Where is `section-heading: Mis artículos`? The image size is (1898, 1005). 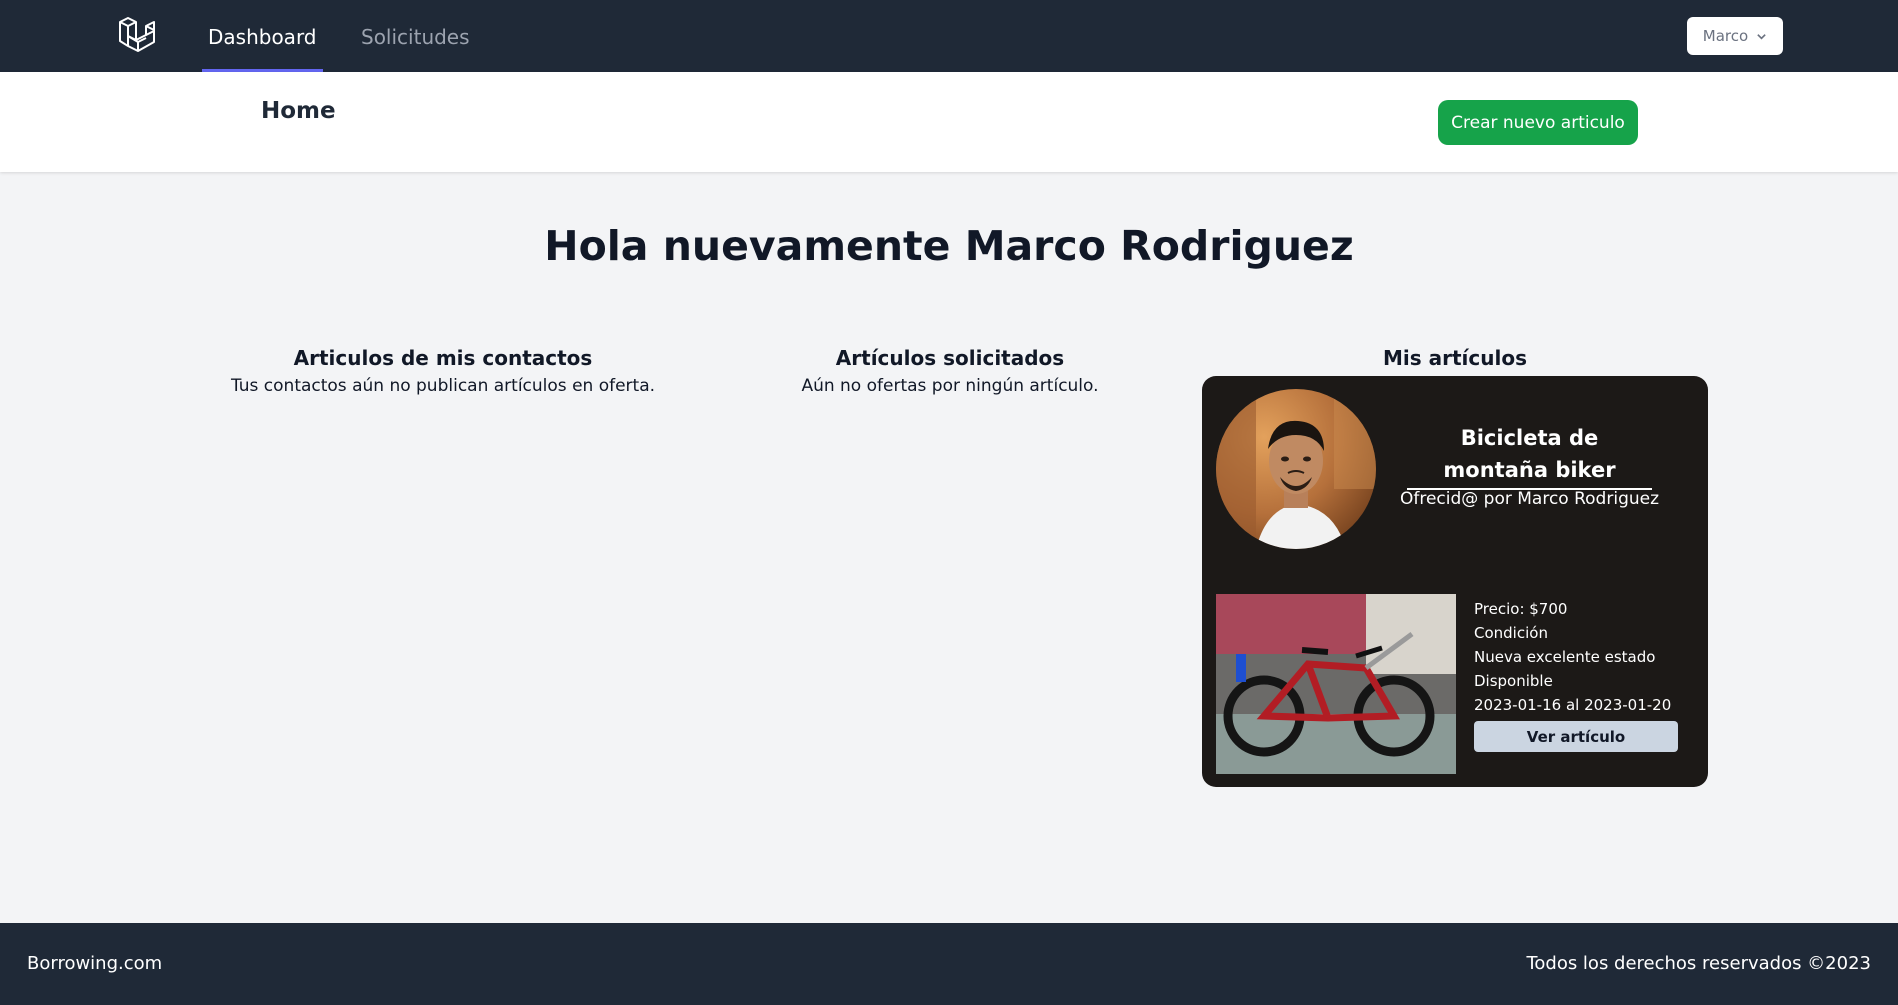 section-heading: Mis artículos is located at coordinates (1455, 358).